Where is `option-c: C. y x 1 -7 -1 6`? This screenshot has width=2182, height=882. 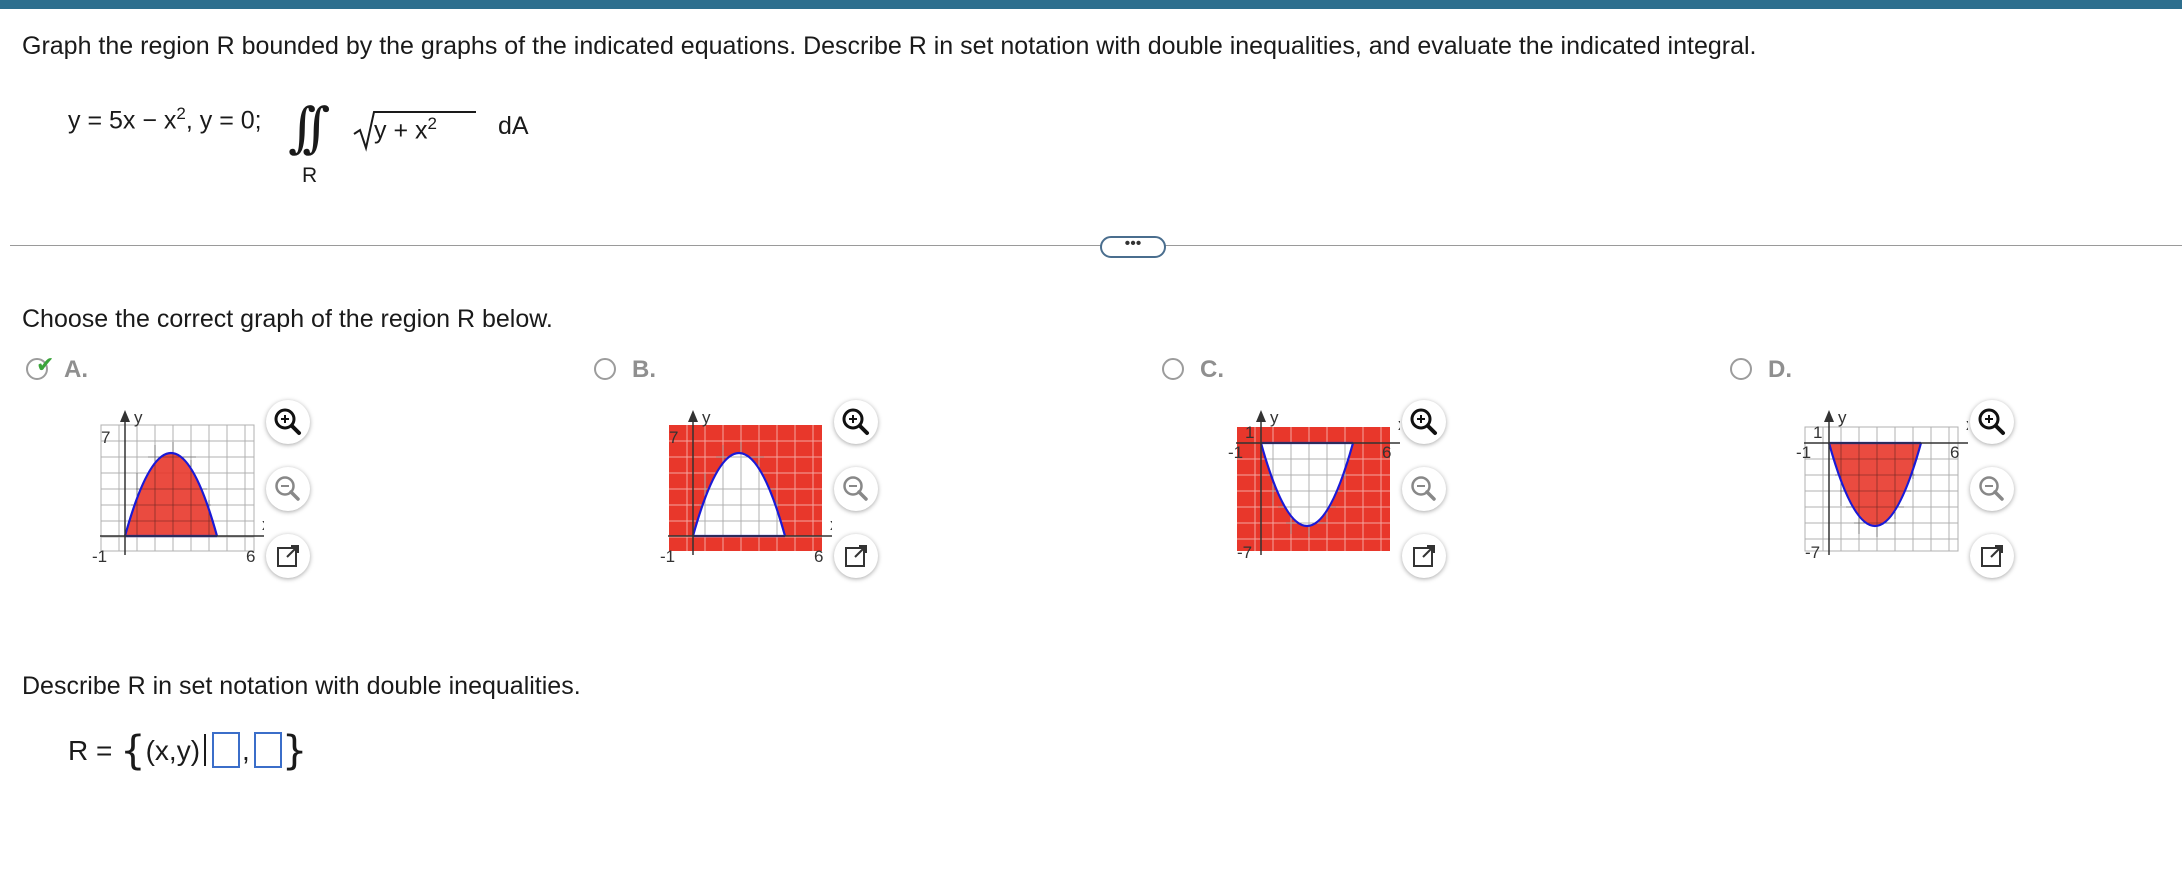 option-c: C. y x 1 -7 -1 6 is located at coordinates (1442, 476).